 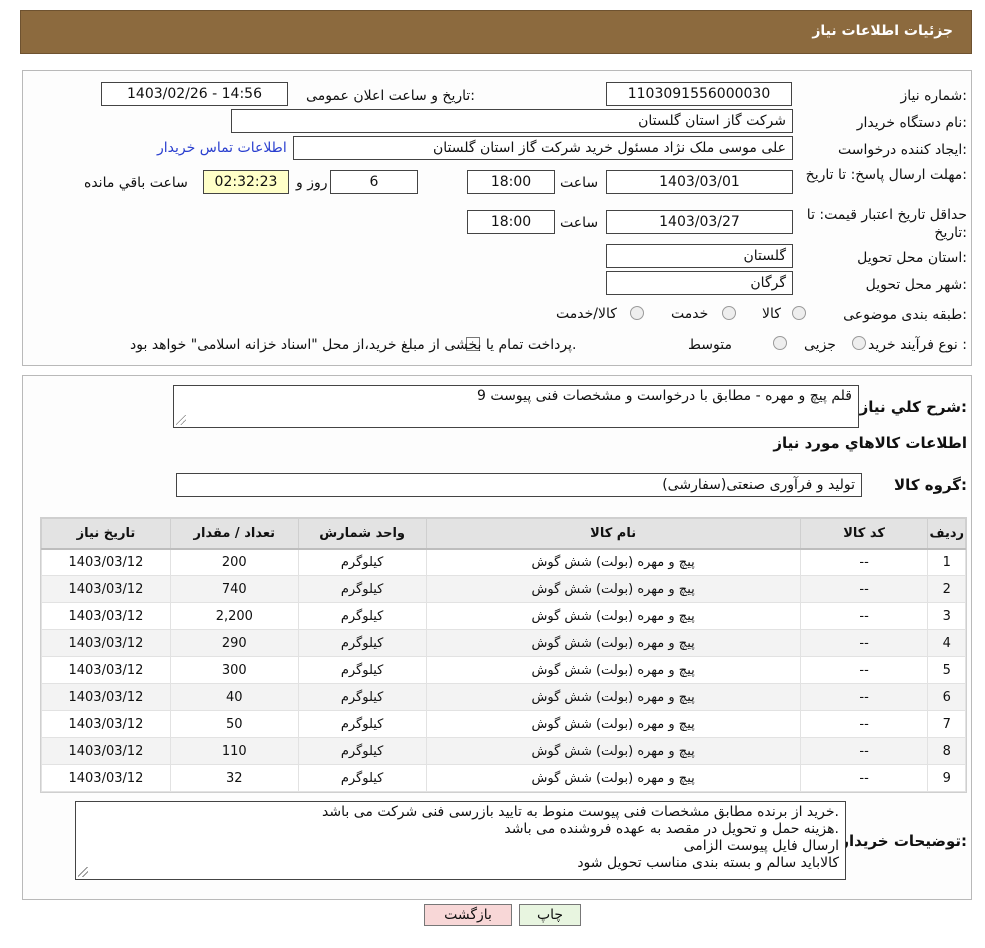 I want to click on cell-row-number: 4, so click(x=946, y=643).